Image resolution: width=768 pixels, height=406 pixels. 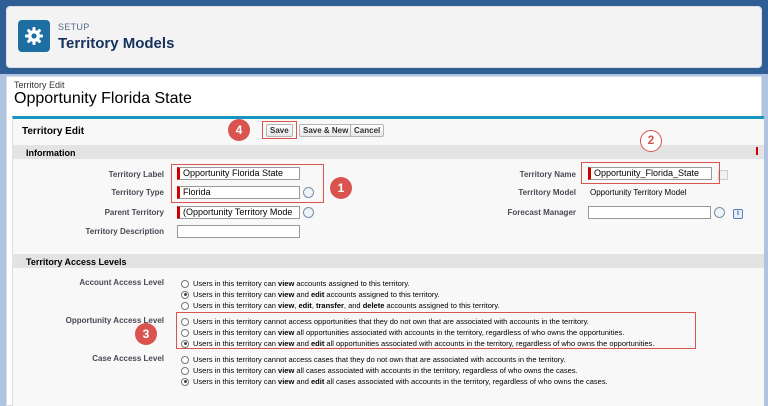 I want to click on step-badge-1: 1, so click(x=341, y=188).